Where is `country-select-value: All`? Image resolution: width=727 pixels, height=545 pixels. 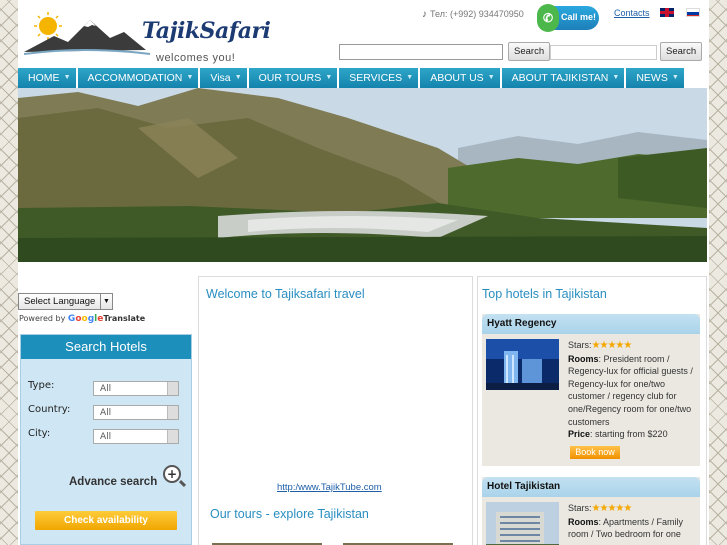
country-select-value: All is located at coordinates (106, 413).